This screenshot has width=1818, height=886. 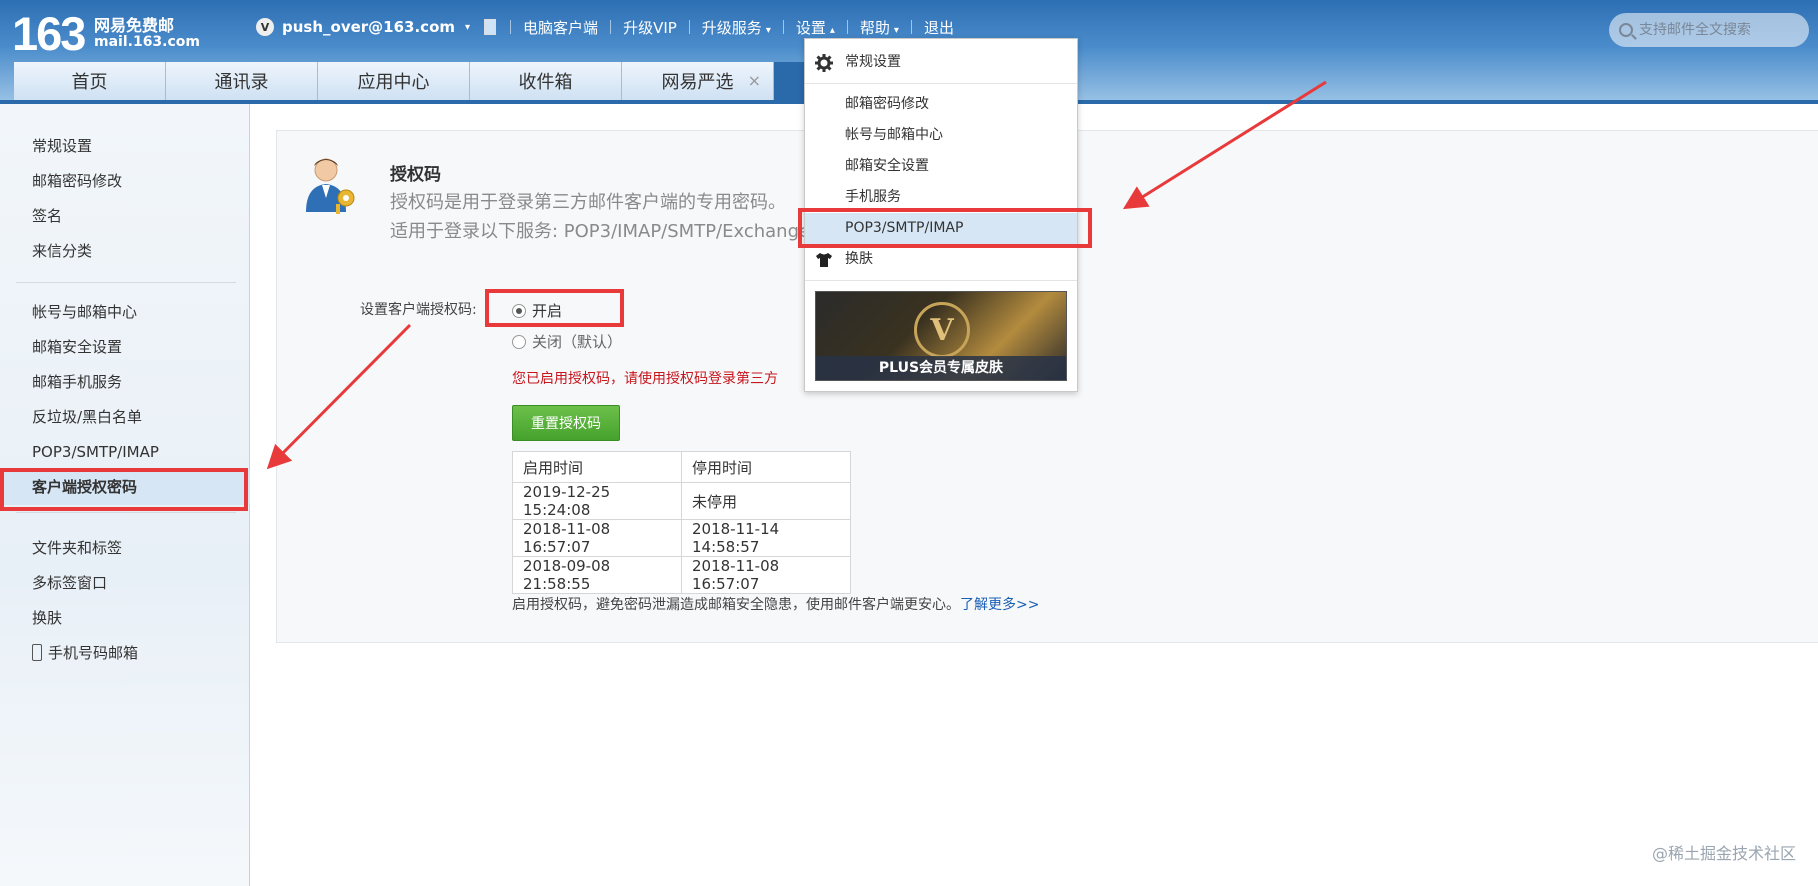 What do you see at coordinates (330, 186) in the screenshot?
I see `user-key-icon` at bounding box center [330, 186].